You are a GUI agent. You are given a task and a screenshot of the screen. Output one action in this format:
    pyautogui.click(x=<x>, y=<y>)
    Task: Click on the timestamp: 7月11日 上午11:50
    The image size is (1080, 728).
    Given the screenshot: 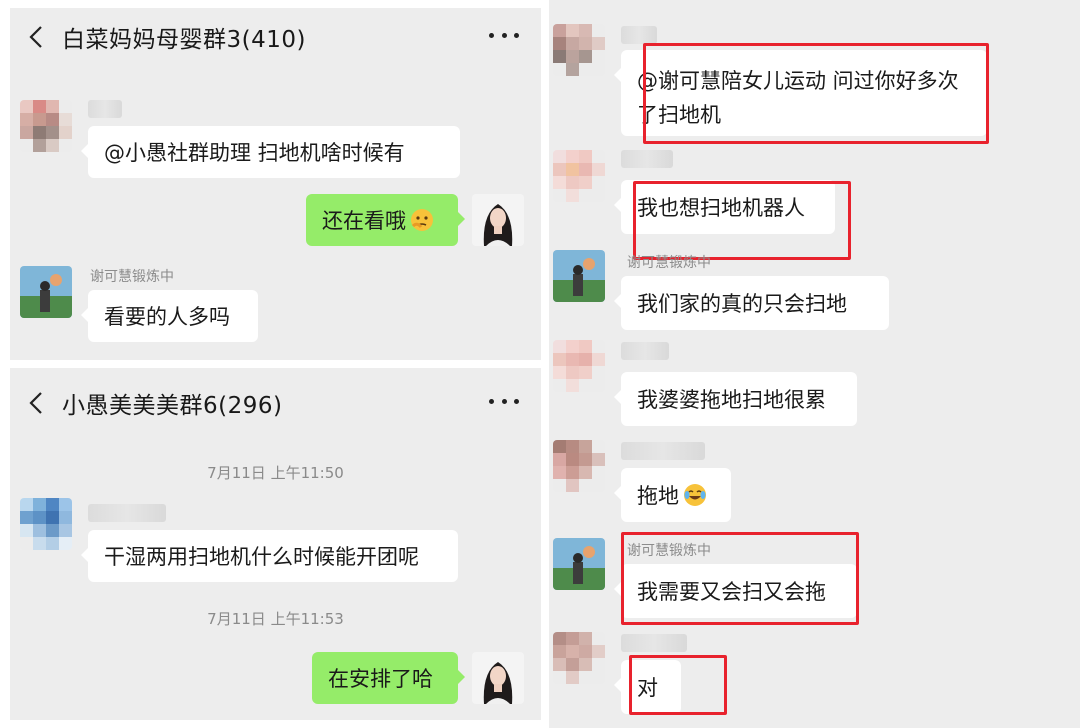 What is the action you would take?
    pyautogui.click(x=275, y=473)
    